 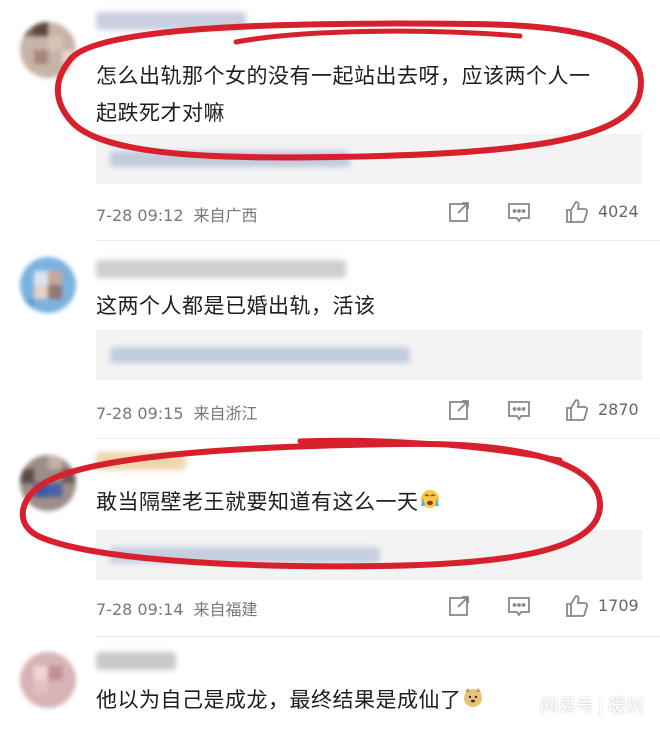 I want to click on doge-face-icon, so click(x=473, y=701).